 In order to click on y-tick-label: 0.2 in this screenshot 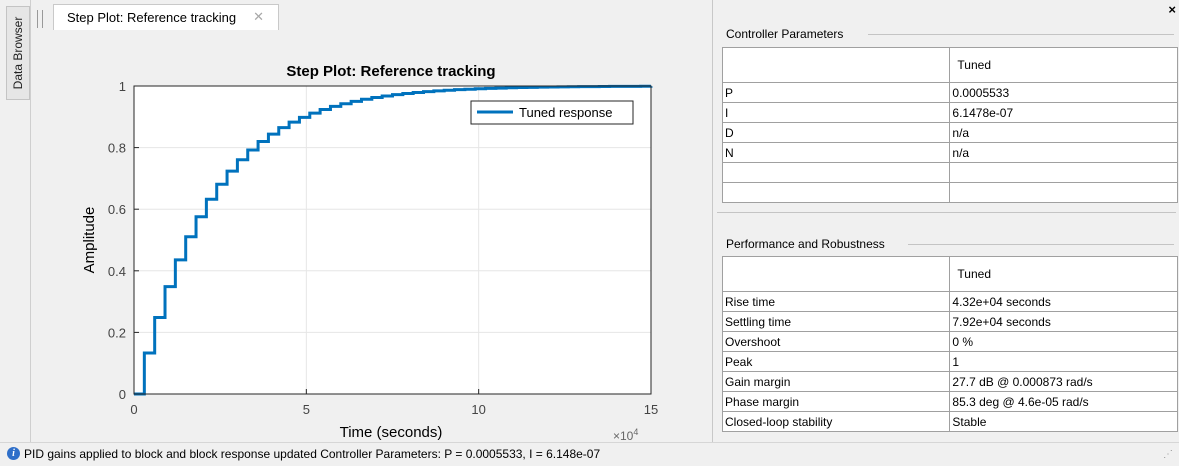, I will do `click(117, 332)`.